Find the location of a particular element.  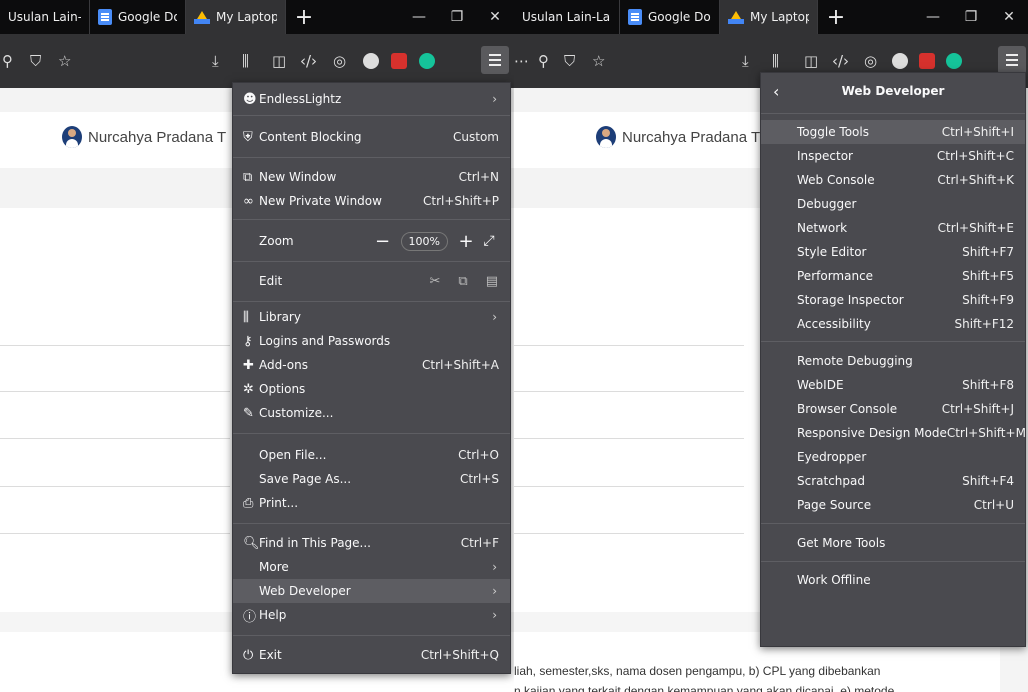

menu-item-work-offline: Work Offline is located at coordinates (893, 580).